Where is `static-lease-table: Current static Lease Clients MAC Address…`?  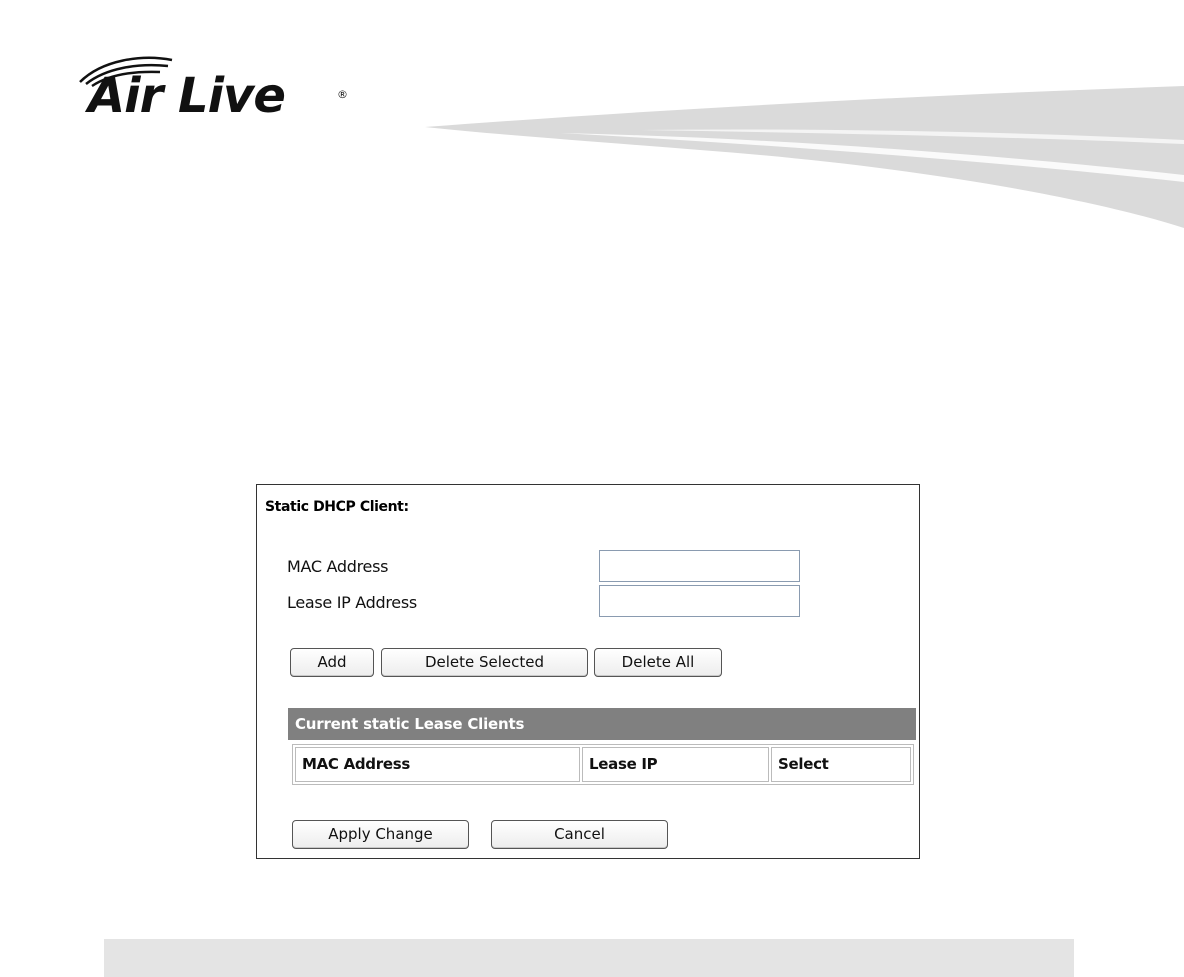
static-lease-table: Current static Lease Clients MAC Address… is located at coordinates (602, 748).